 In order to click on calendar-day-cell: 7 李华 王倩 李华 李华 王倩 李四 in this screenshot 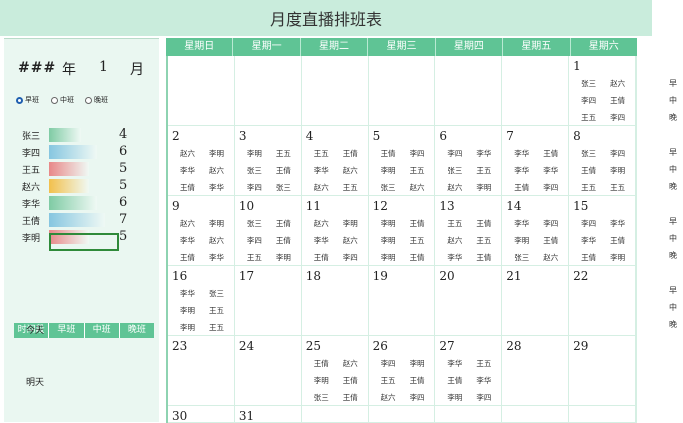, I will do `click(536, 161)`.